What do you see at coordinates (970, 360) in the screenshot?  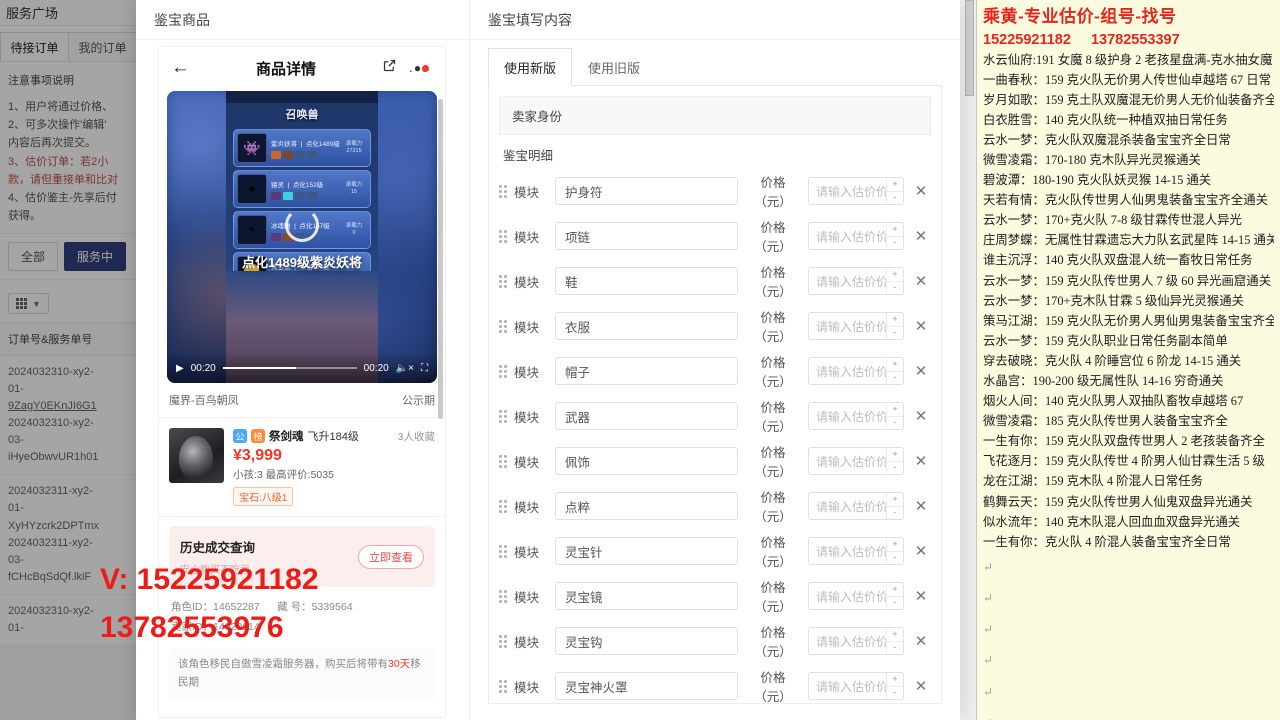 I see `notes-scrollbar` at bounding box center [970, 360].